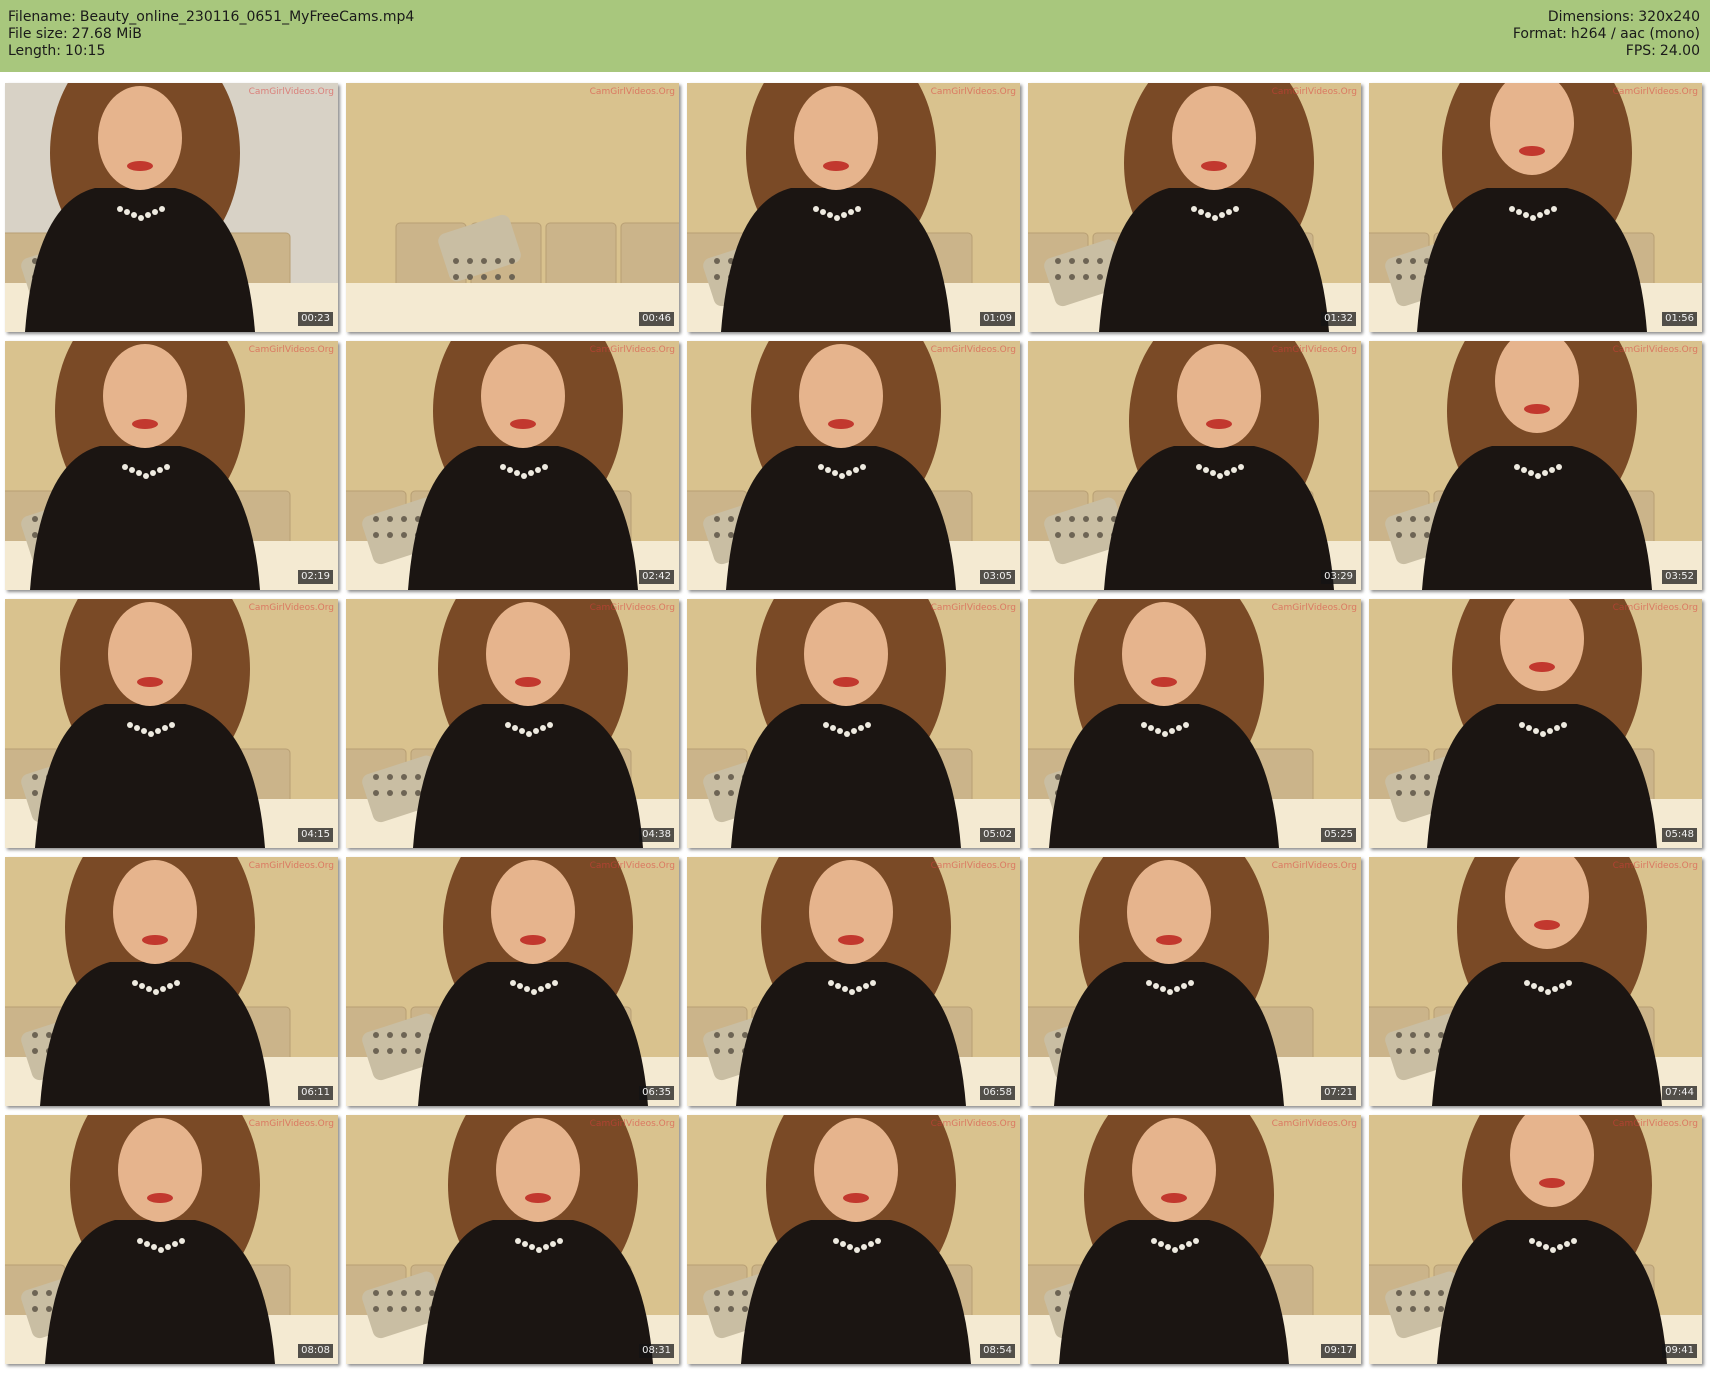 The image size is (1710, 1373). I want to click on timestamp-label: 01:32, so click(1338, 319).